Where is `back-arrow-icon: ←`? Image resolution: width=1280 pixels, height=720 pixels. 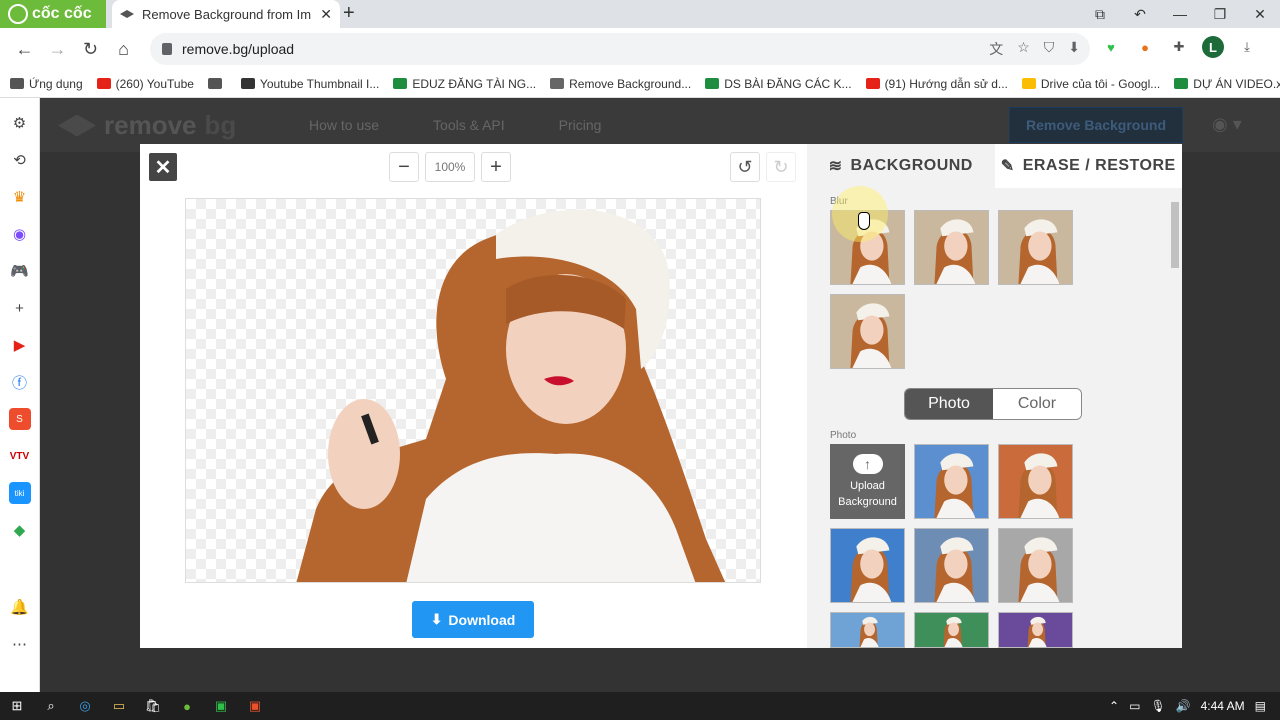
back-arrow-icon: ← is located at coordinates (24, 49).